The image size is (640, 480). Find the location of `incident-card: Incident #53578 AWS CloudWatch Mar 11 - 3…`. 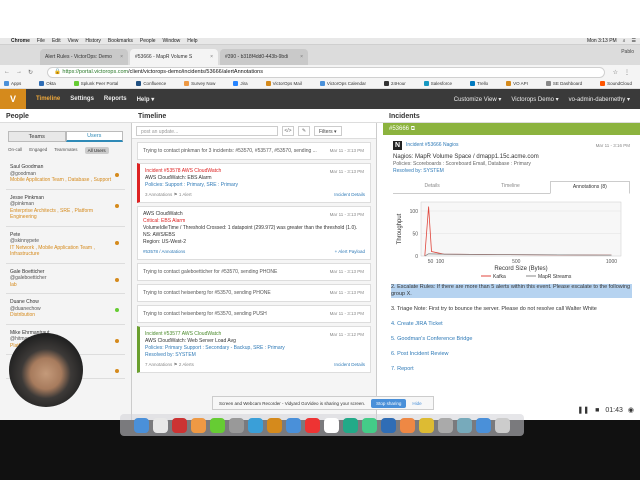

incident-card: Incident #53578 AWS CloudWatch Mar 11 - 3… is located at coordinates (254, 183).